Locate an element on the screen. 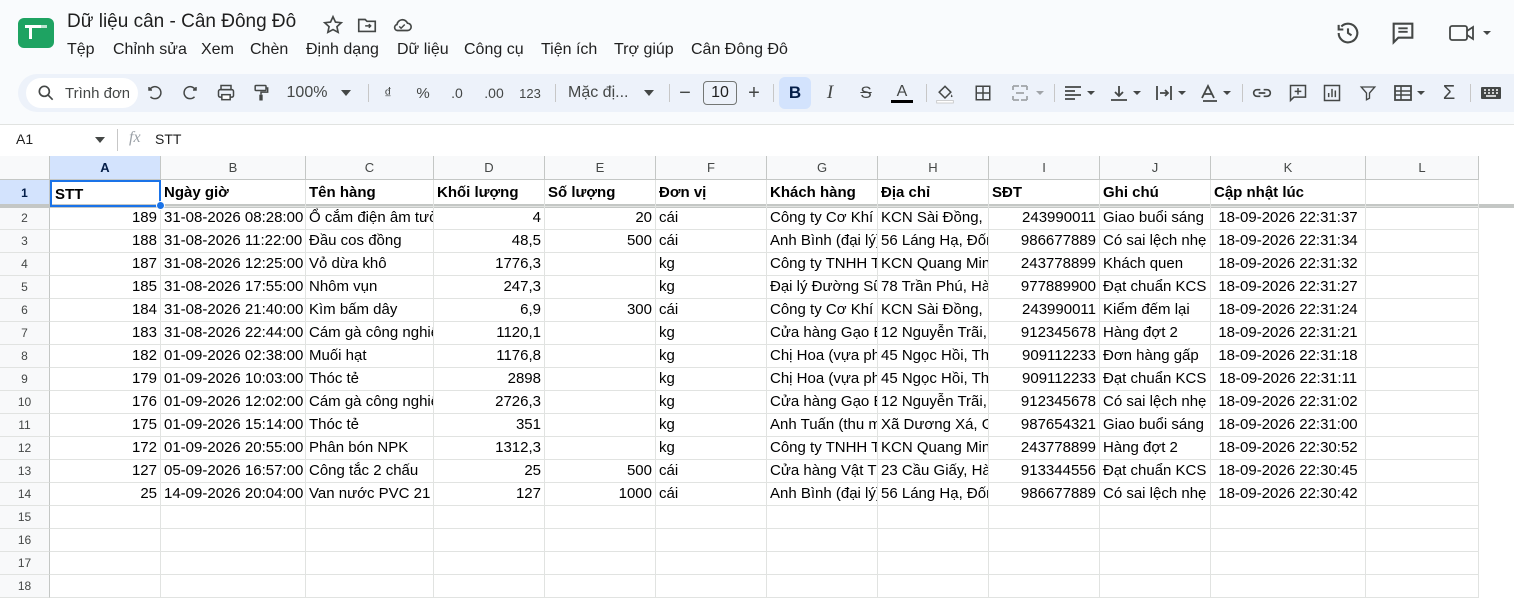  table-cell: 127 is located at coordinates (489, 494).